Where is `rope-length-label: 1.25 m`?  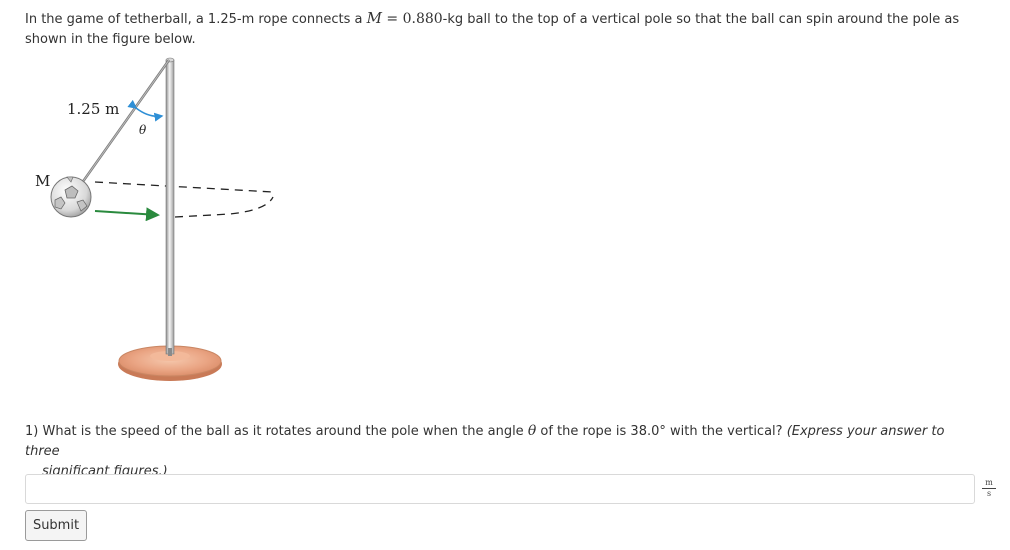 rope-length-label: 1.25 m is located at coordinates (93, 109).